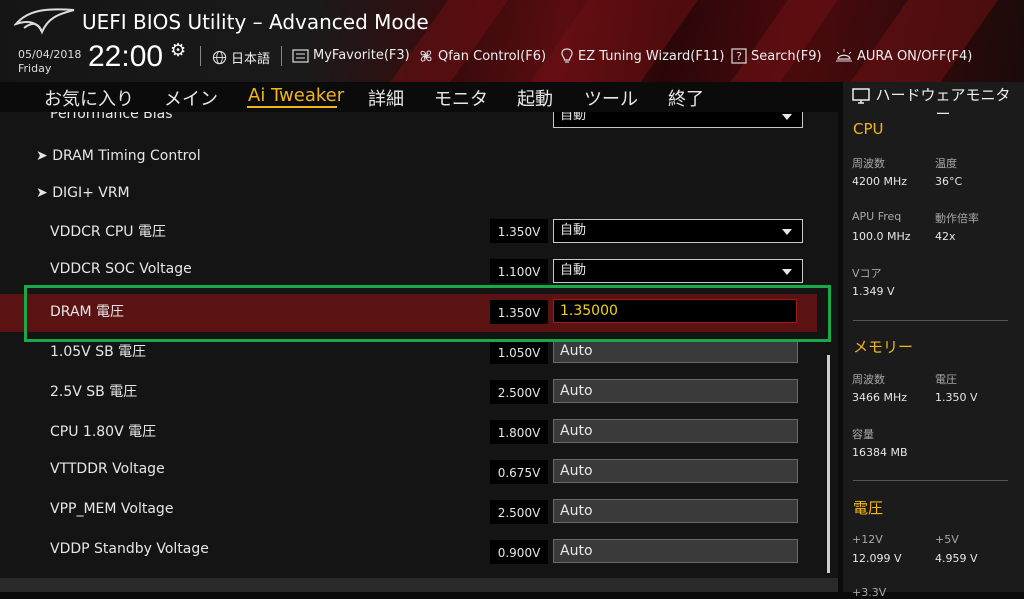 The image size is (1024, 599). I want to click on v5-value: 4.959 V, so click(956, 558).